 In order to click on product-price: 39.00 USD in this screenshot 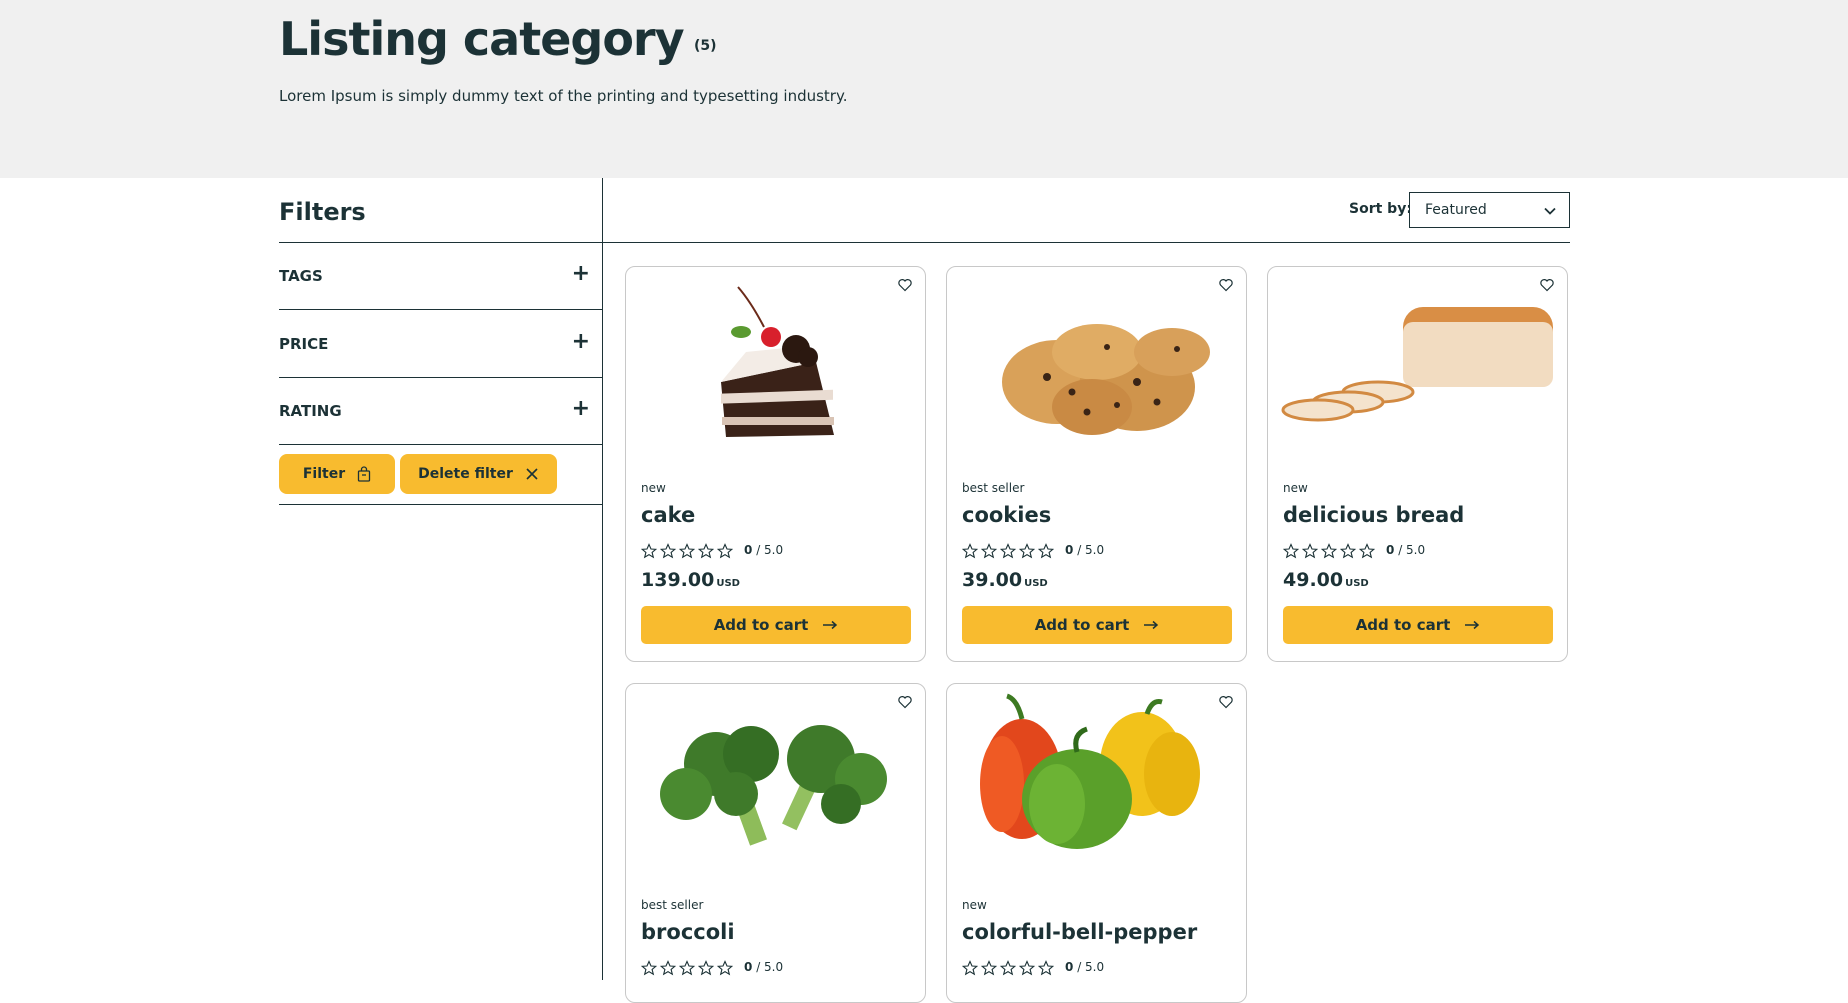, I will do `click(1005, 580)`.